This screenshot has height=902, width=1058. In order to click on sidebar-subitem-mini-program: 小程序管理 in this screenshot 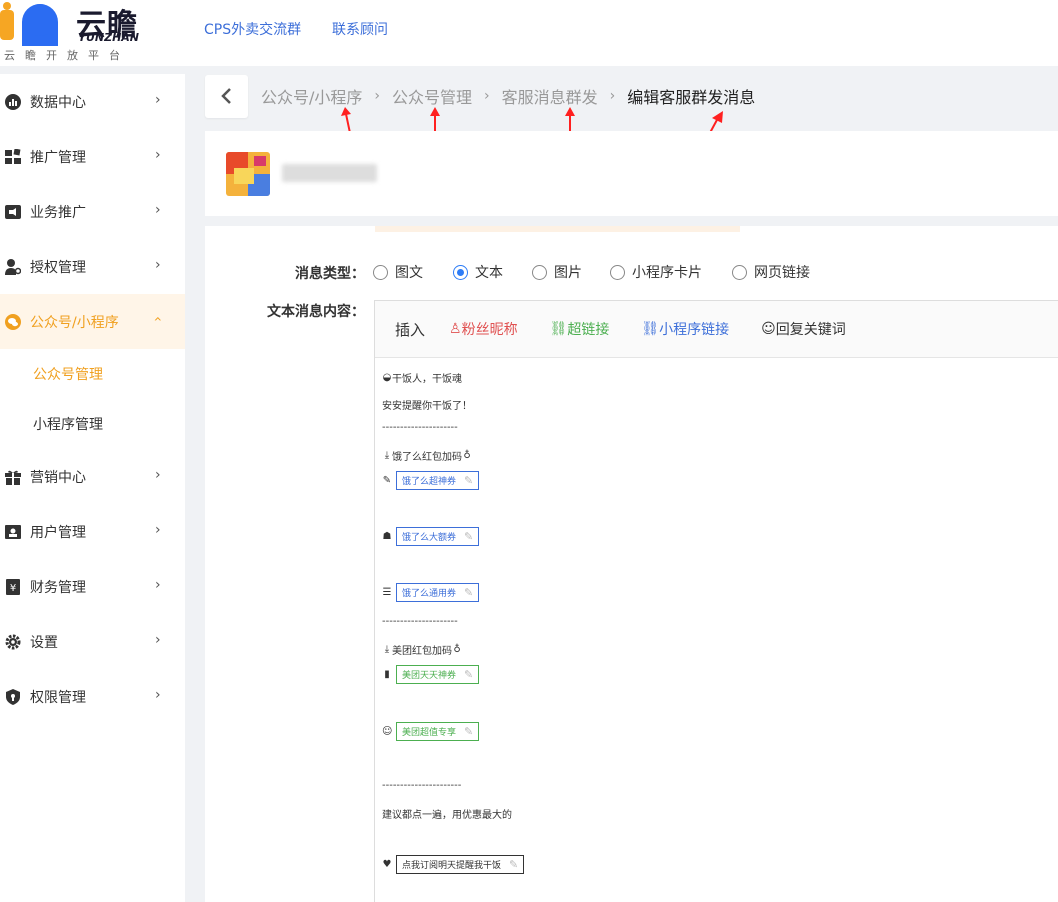, I will do `click(92, 424)`.